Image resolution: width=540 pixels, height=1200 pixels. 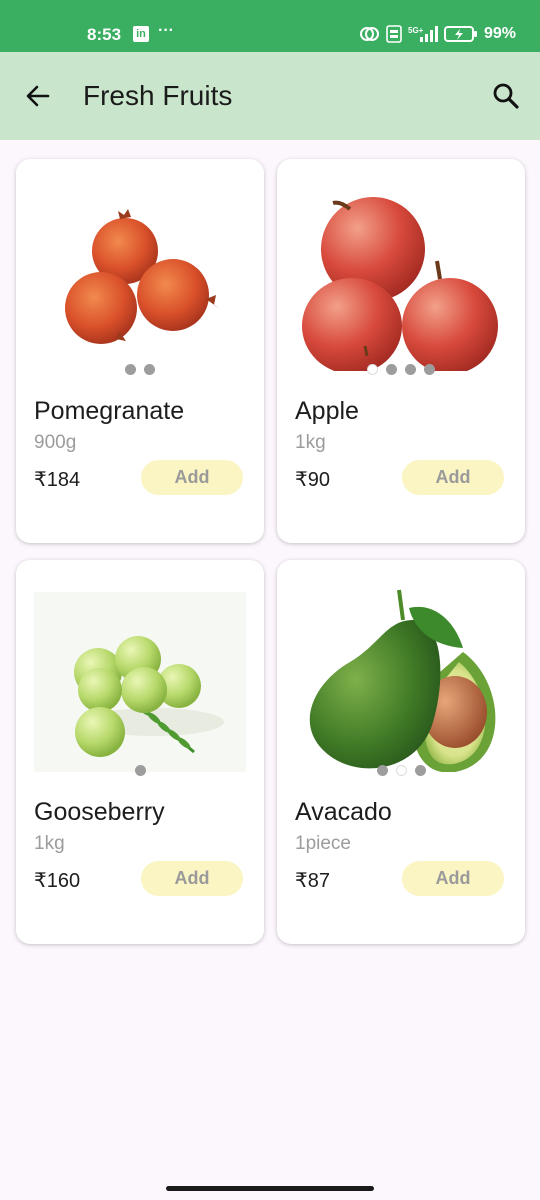 I want to click on battery-percent: 99%, so click(x=500, y=33).